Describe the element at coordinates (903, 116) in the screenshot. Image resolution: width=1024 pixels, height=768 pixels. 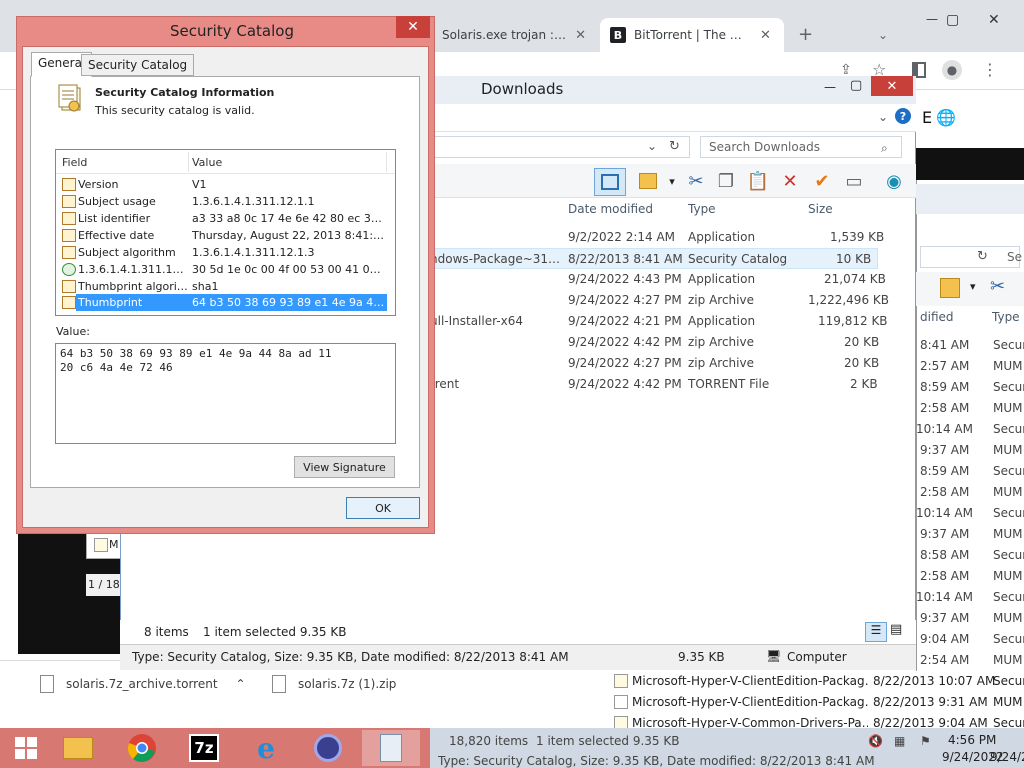
I see `help-icon: ?` at that location.